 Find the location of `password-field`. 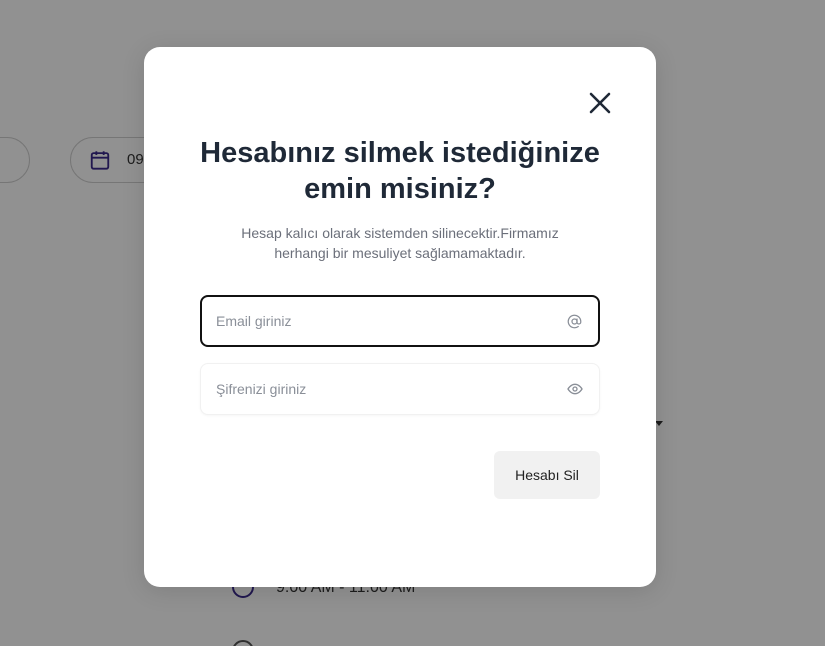

password-field is located at coordinates (400, 389).